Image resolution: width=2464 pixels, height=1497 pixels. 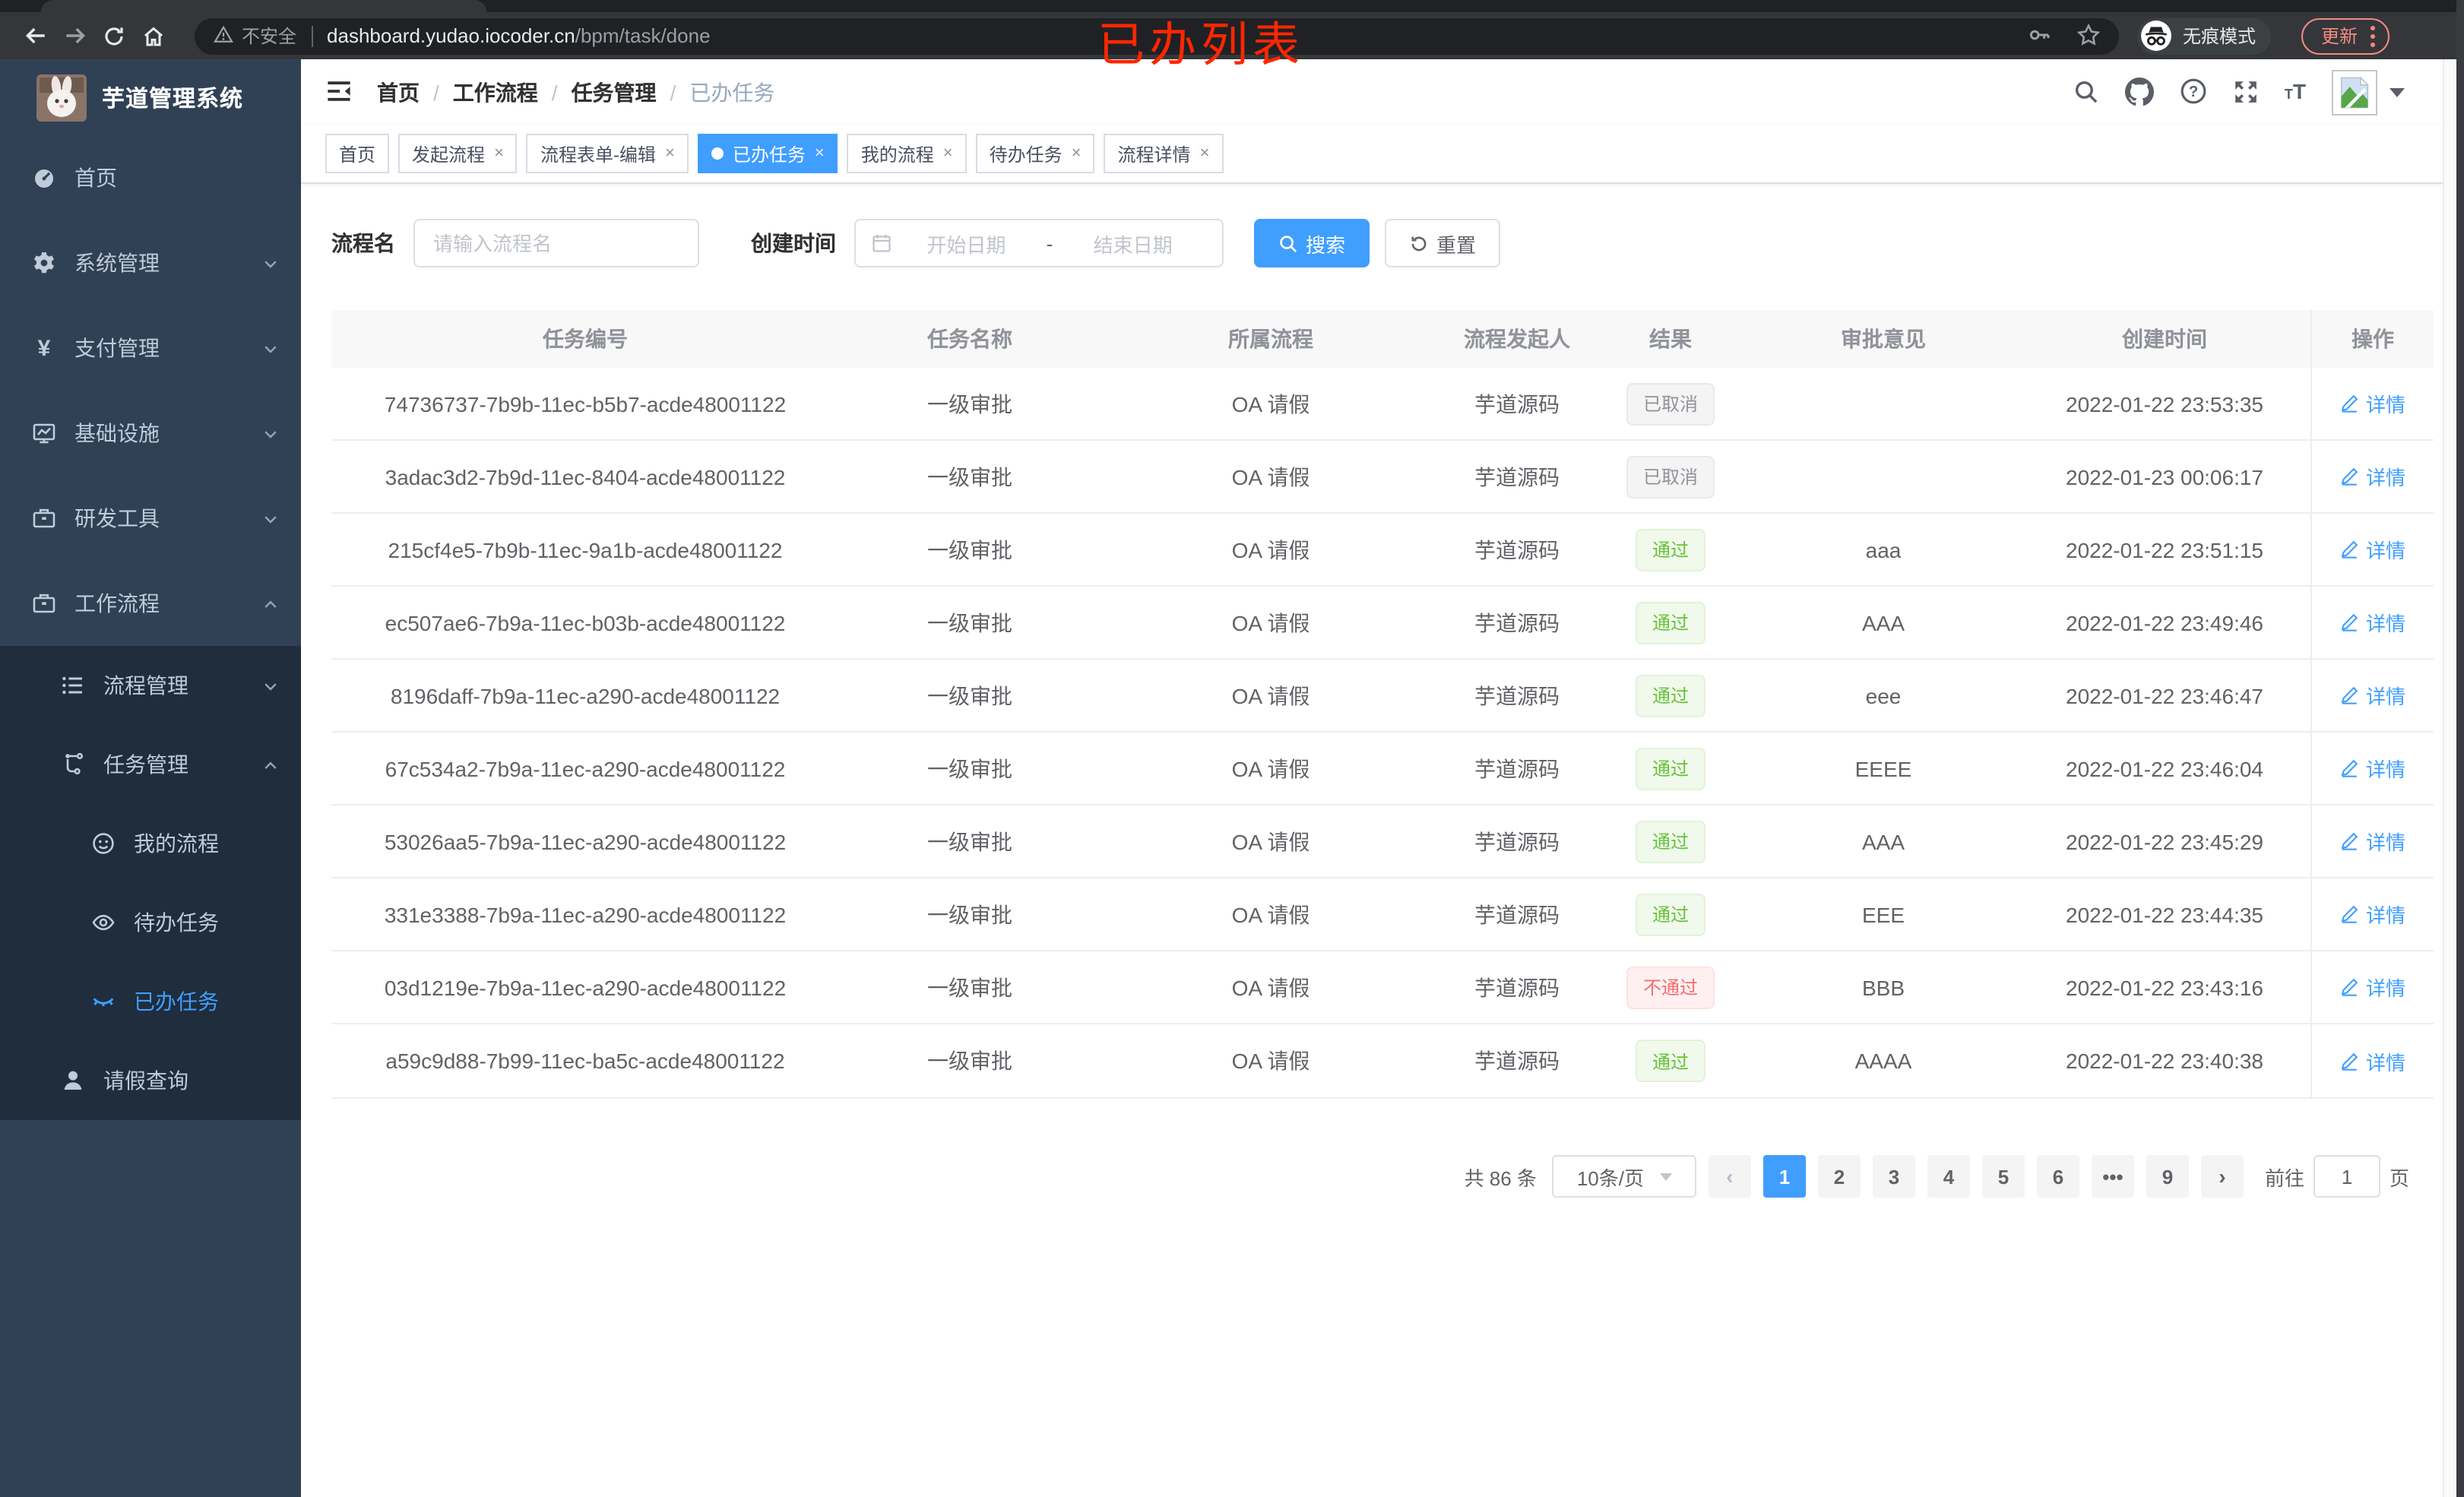 I want to click on view-tab-2: 流程表单-编辑 ×, so click(x=607, y=153).